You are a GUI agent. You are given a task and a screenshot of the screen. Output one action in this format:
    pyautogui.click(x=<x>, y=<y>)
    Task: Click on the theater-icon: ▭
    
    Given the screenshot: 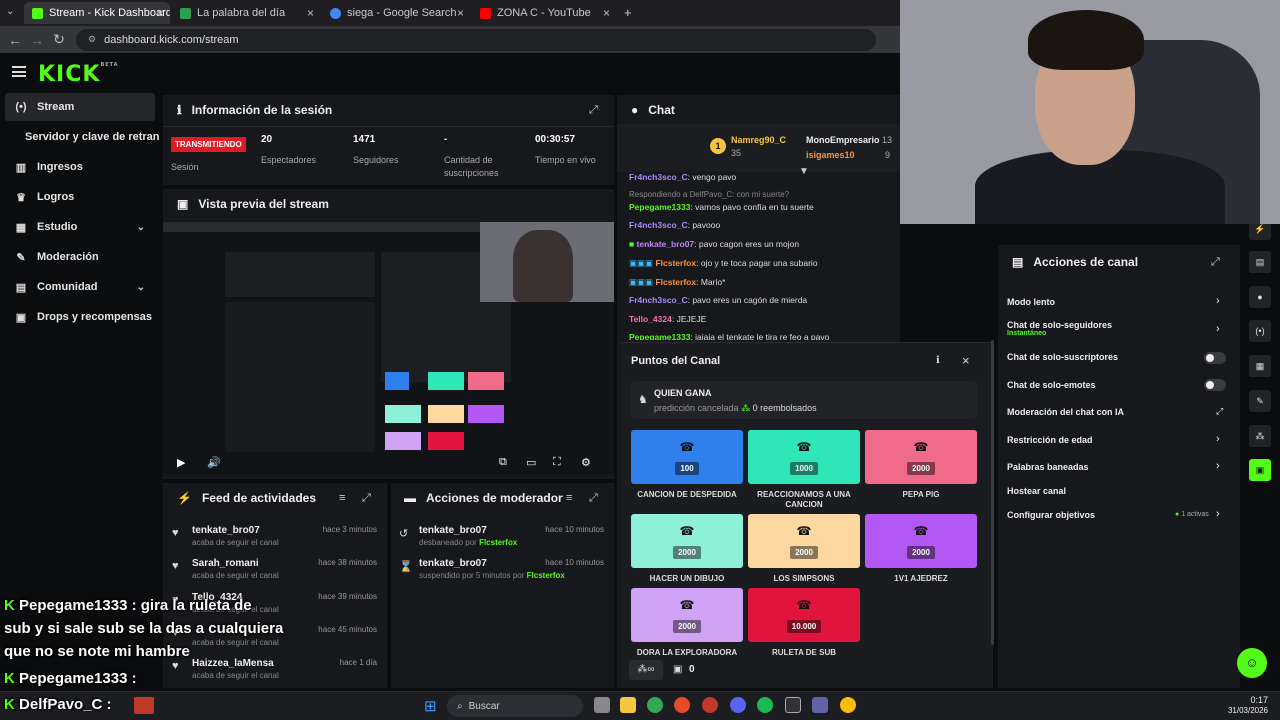 What is the action you would take?
    pyautogui.click(x=531, y=462)
    